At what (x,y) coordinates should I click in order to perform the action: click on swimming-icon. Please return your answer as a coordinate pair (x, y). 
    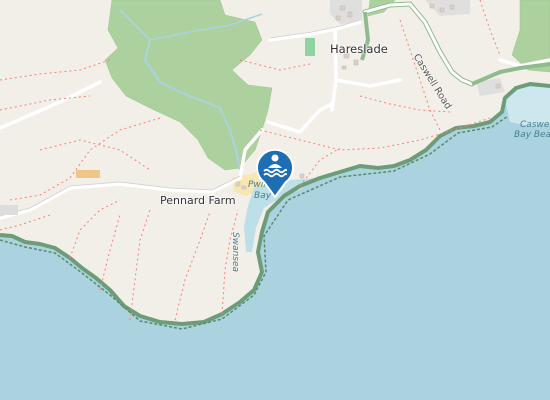
    Looking at the image, I should click on (275, 173).